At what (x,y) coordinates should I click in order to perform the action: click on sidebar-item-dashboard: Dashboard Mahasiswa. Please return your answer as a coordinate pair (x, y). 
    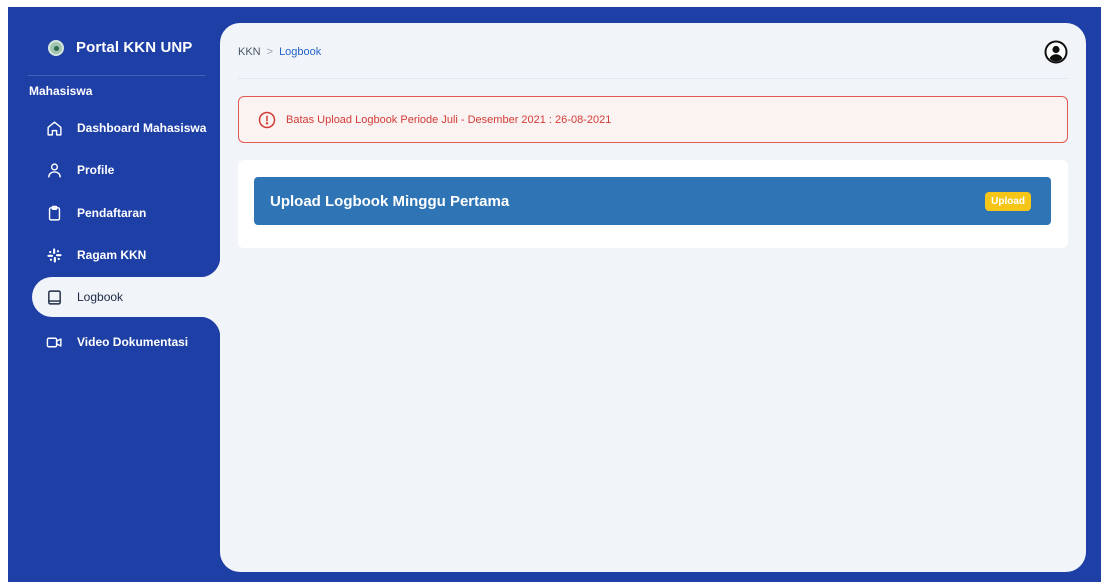
    Looking at the image, I should click on (126, 128).